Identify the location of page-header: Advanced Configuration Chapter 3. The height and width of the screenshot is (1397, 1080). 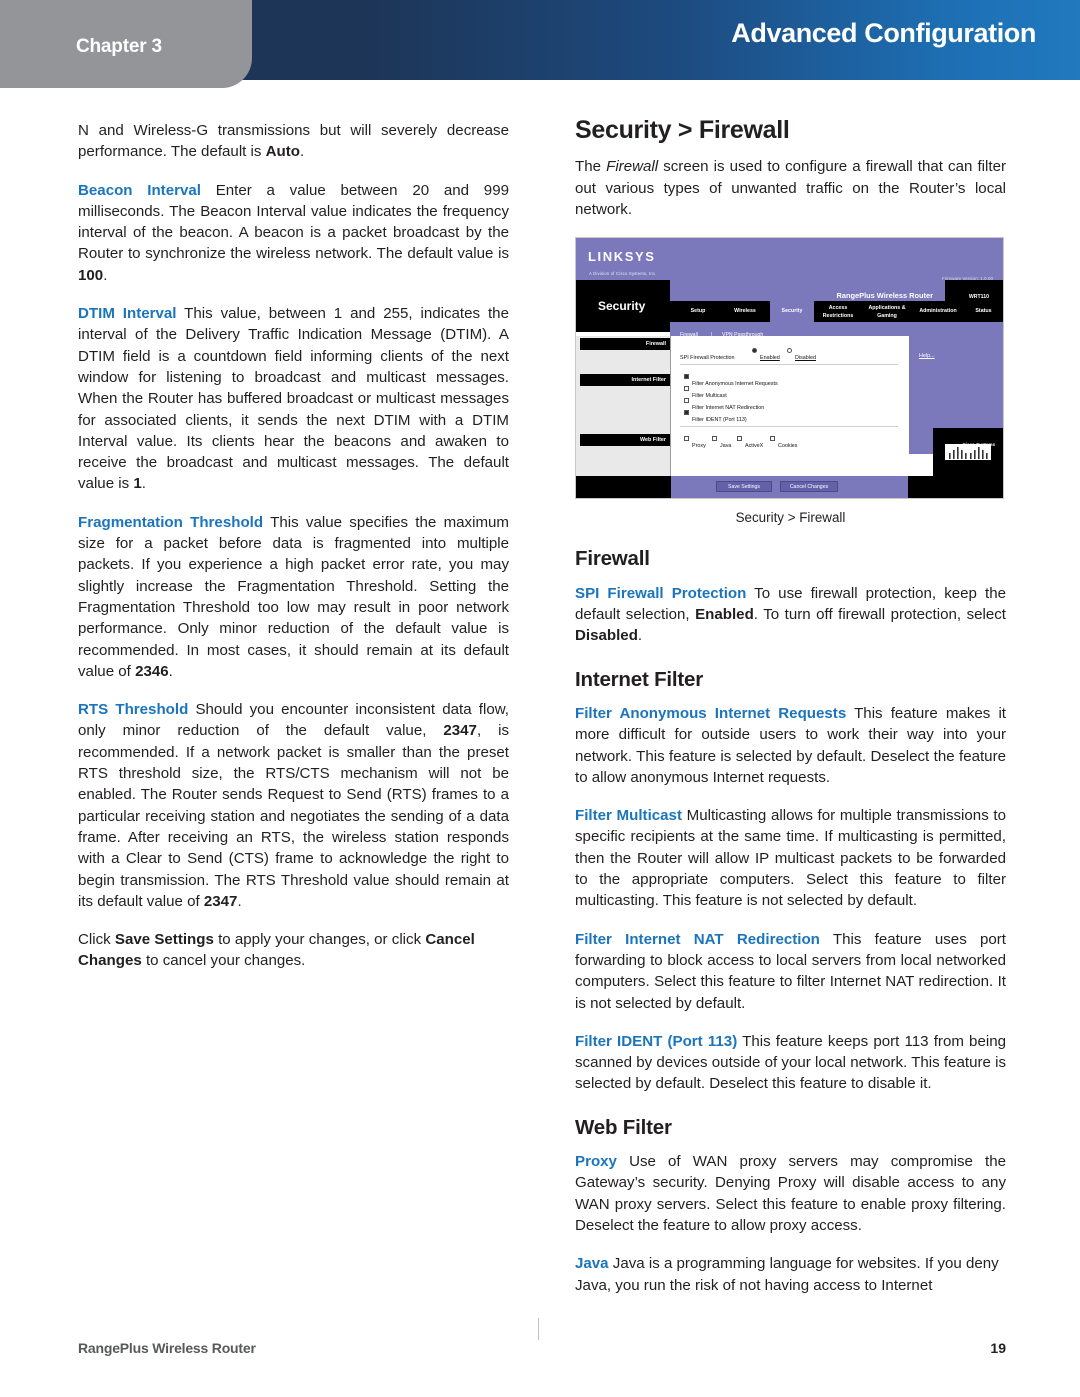
(540, 44).